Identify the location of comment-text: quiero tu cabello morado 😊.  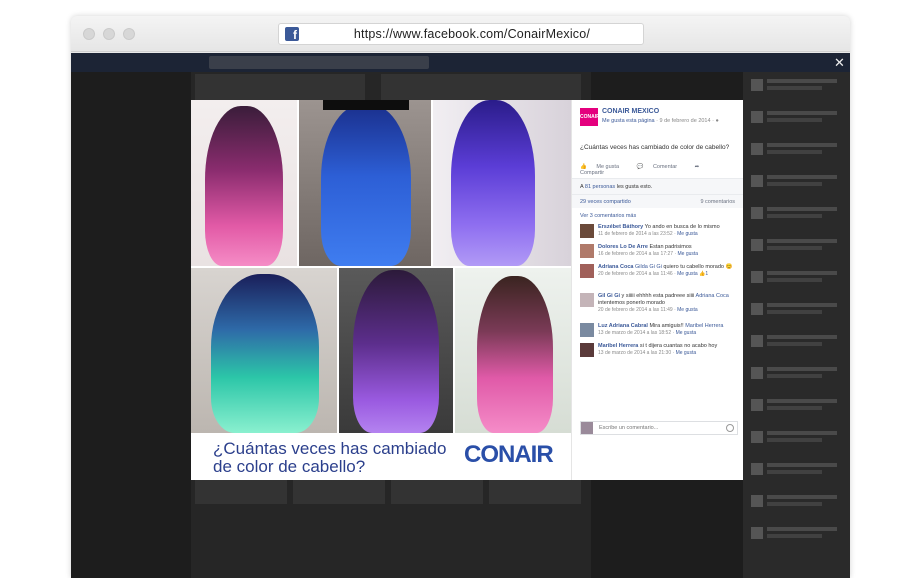
(697, 267).